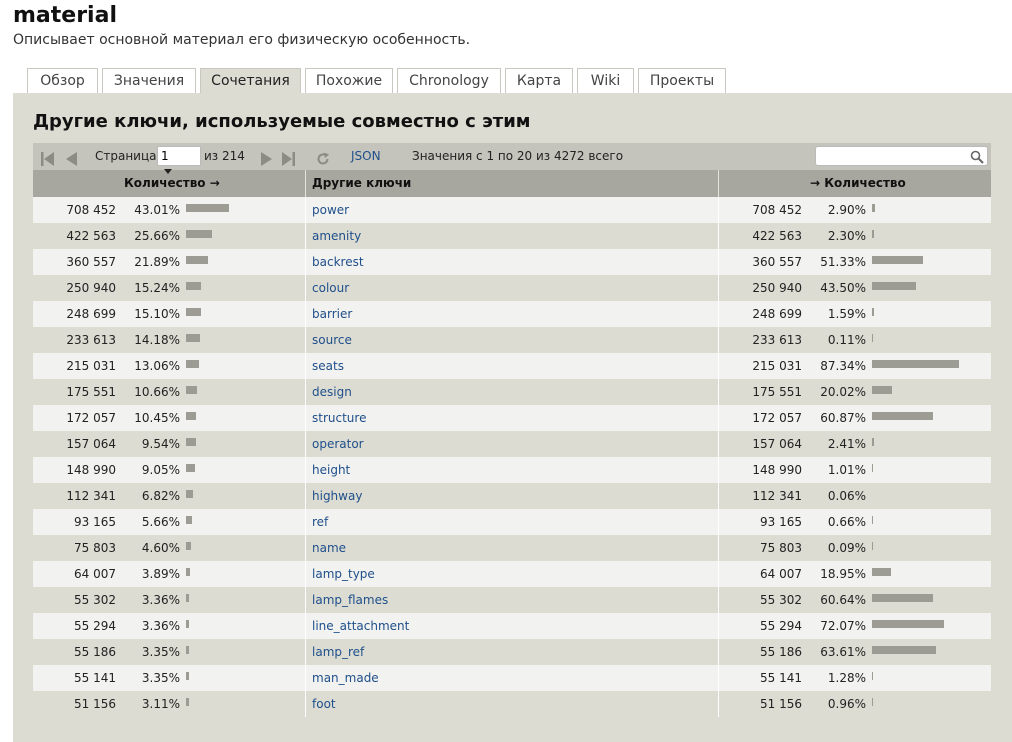  I want to click on percent-value: 0.11%, so click(846, 340).